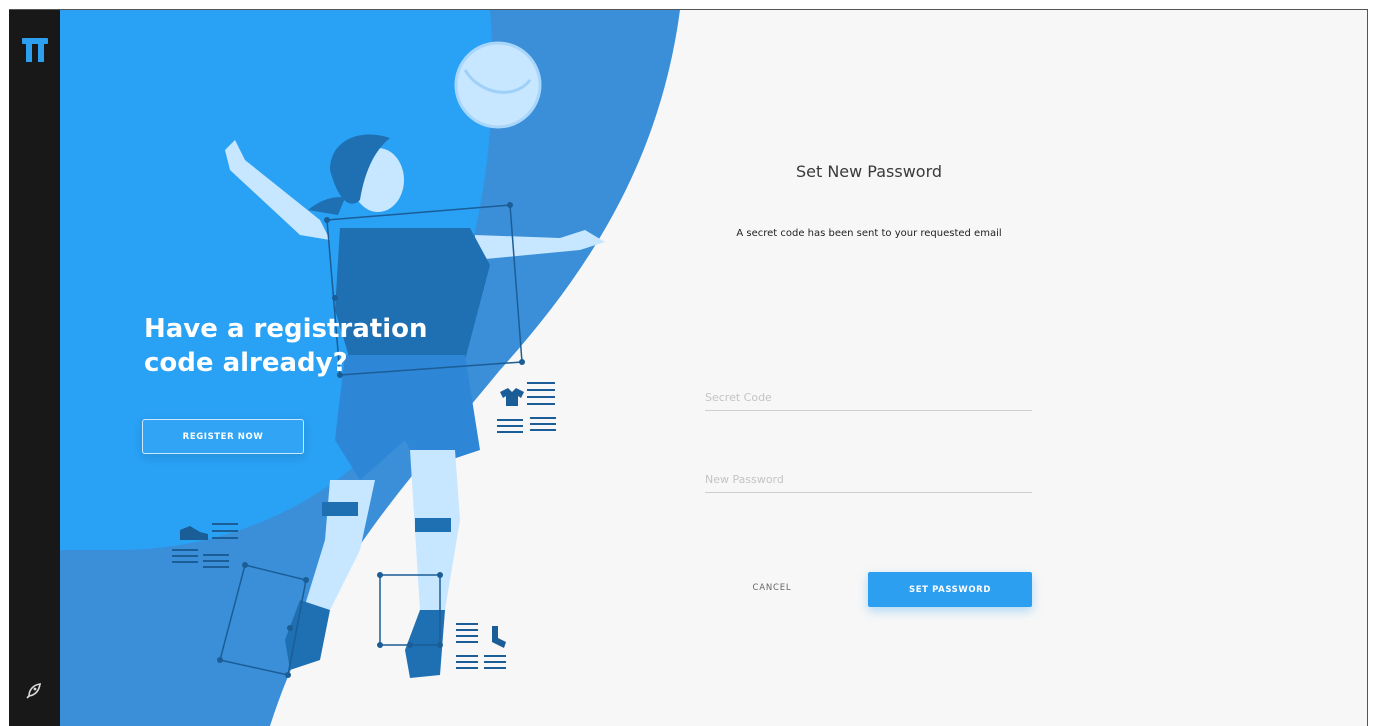  Describe the element at coordinates (868, 480) in the screenshot. I see `new-password-input` at that location.